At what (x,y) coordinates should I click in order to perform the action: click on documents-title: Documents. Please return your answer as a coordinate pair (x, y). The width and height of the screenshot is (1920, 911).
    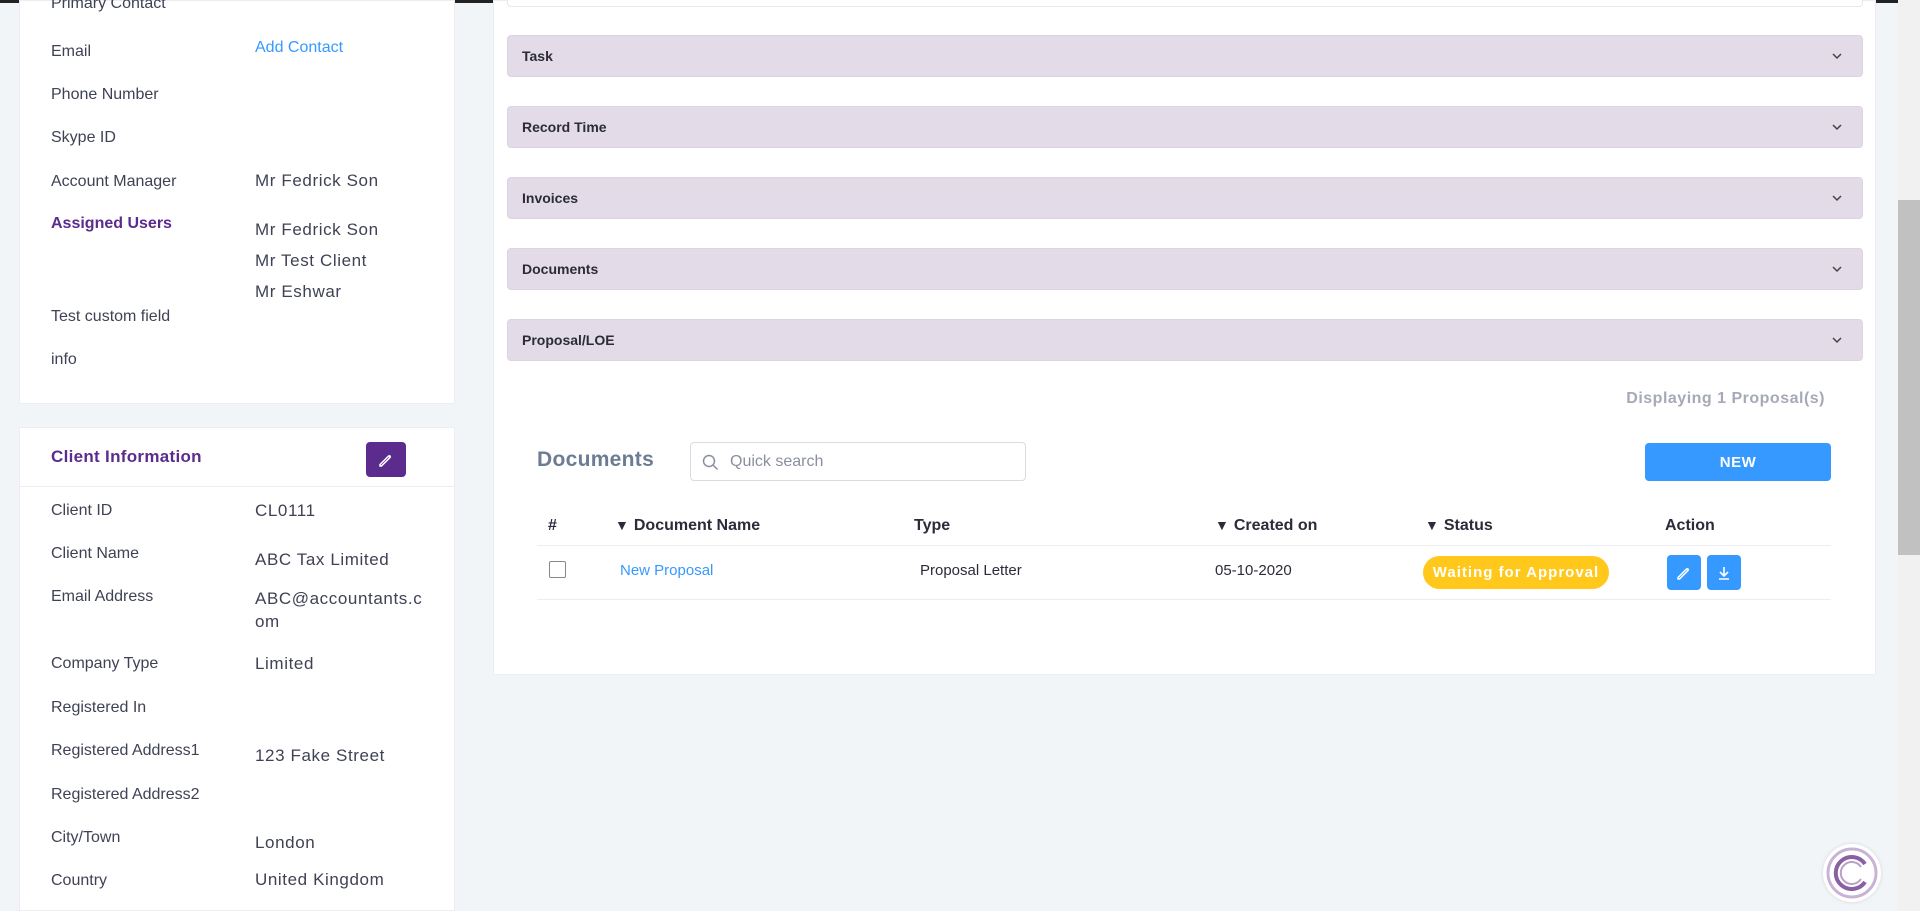
    Looking at the image, I should click on (596, 459).